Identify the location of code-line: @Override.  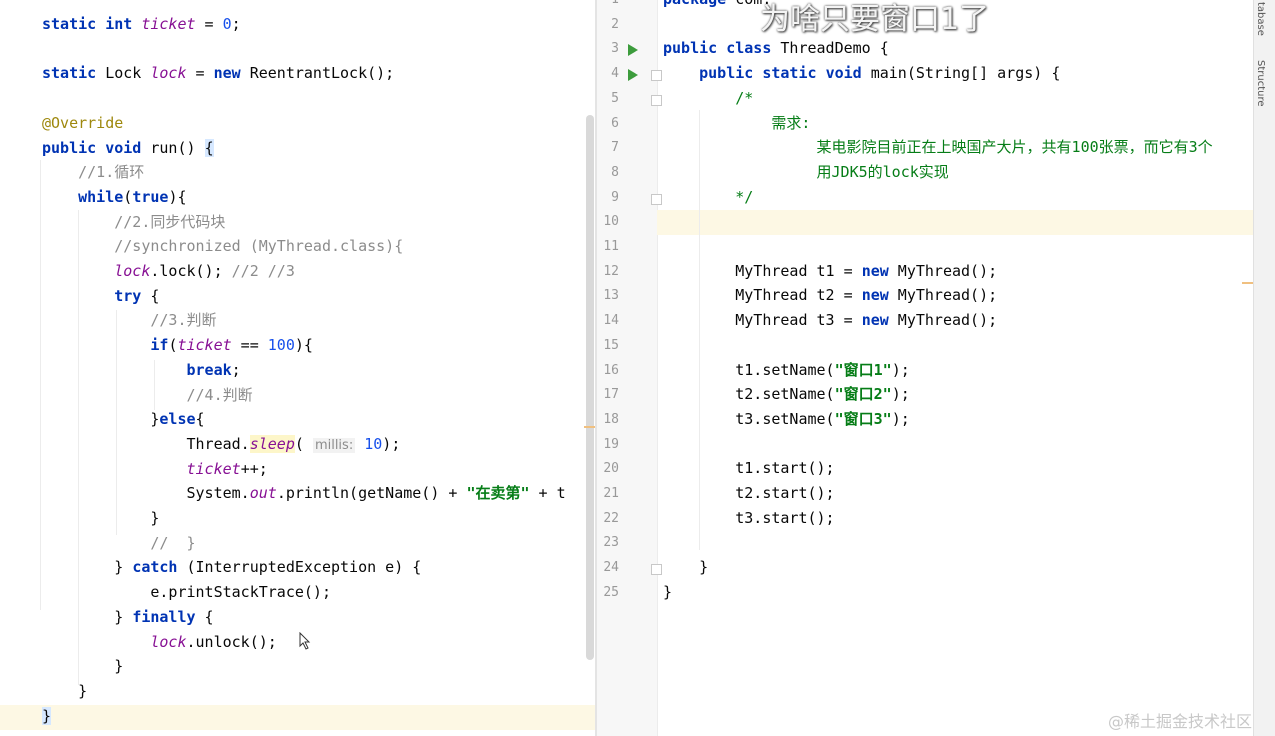
(319, 123).